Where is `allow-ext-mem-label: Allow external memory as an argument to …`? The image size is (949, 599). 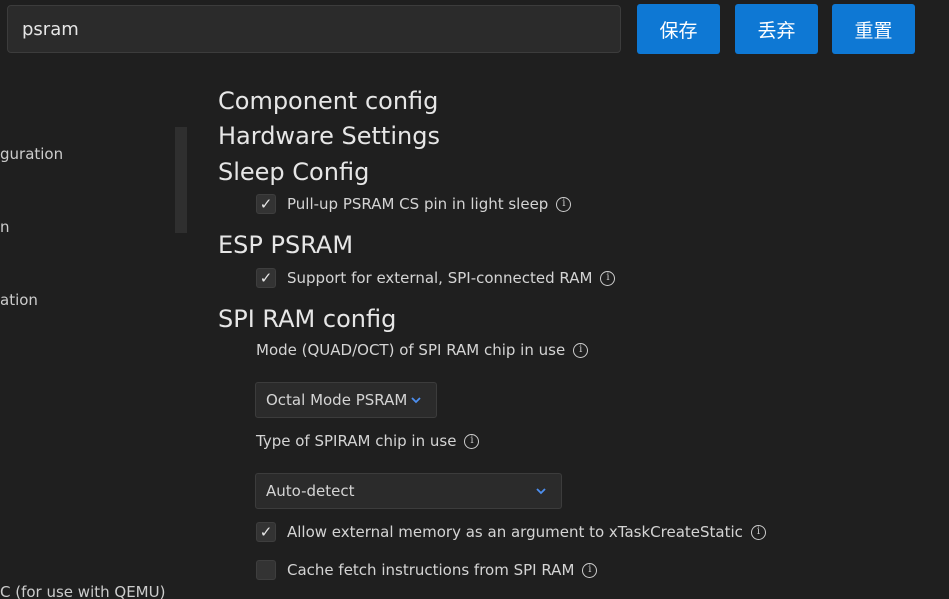 allow-ext-mem-label: Allow external memory as an argument to … is located at coordinates (515, 532).